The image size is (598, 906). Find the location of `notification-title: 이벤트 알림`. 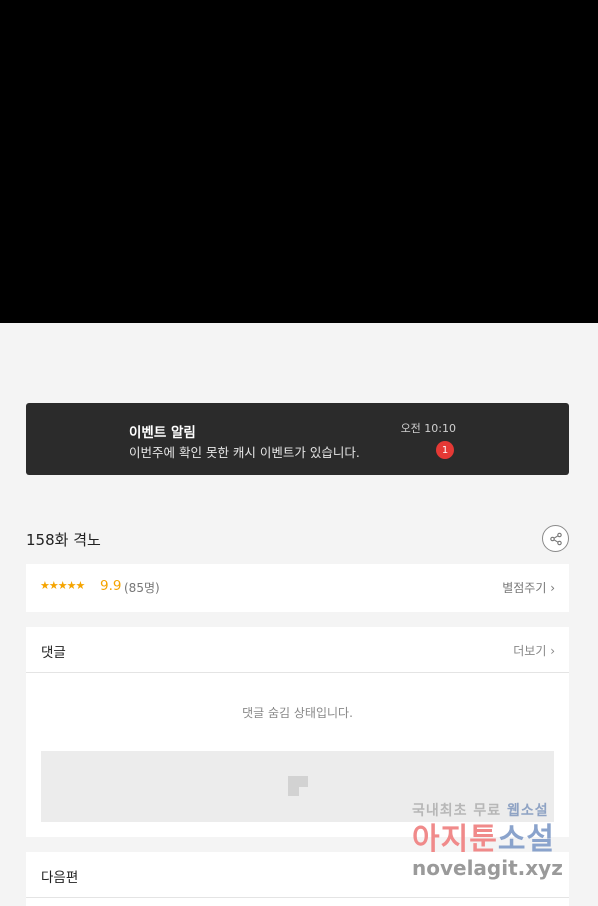

notification-title: 이벤트 알림 is located at coordinates (162, 433).